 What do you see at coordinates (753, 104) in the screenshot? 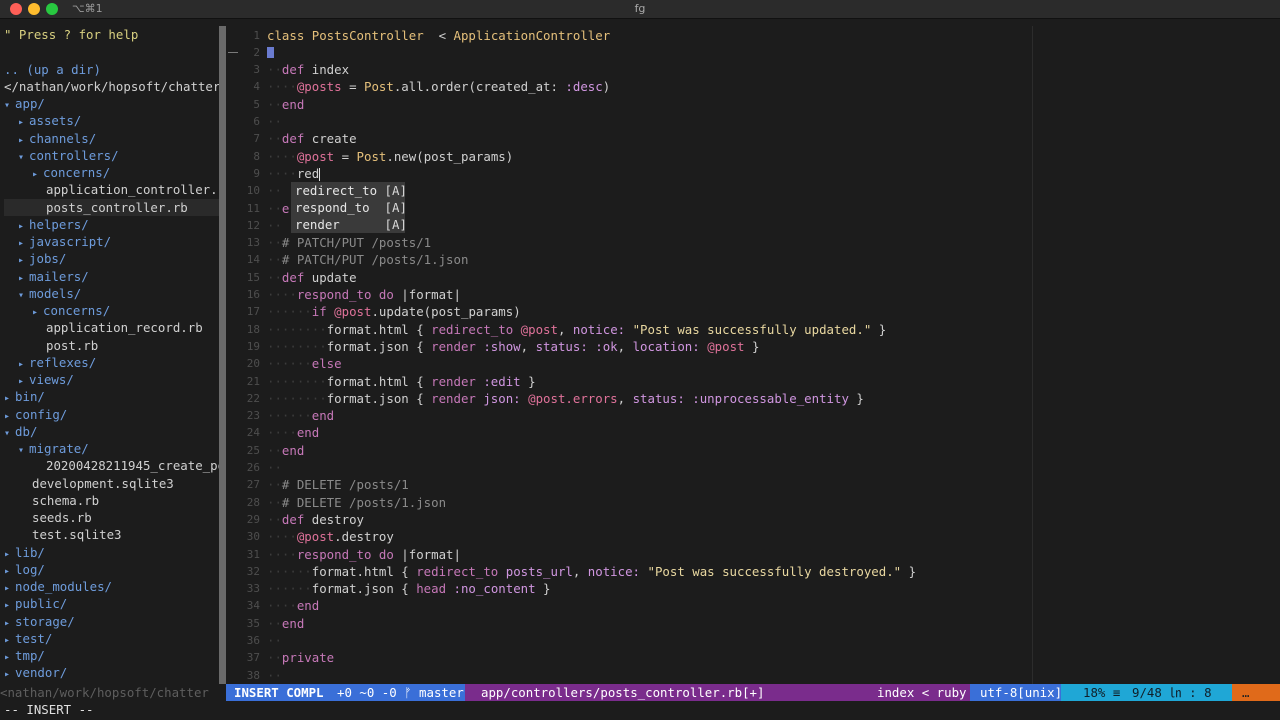
I see `code-line: 5 ··end` at bounding box center [753, 104].